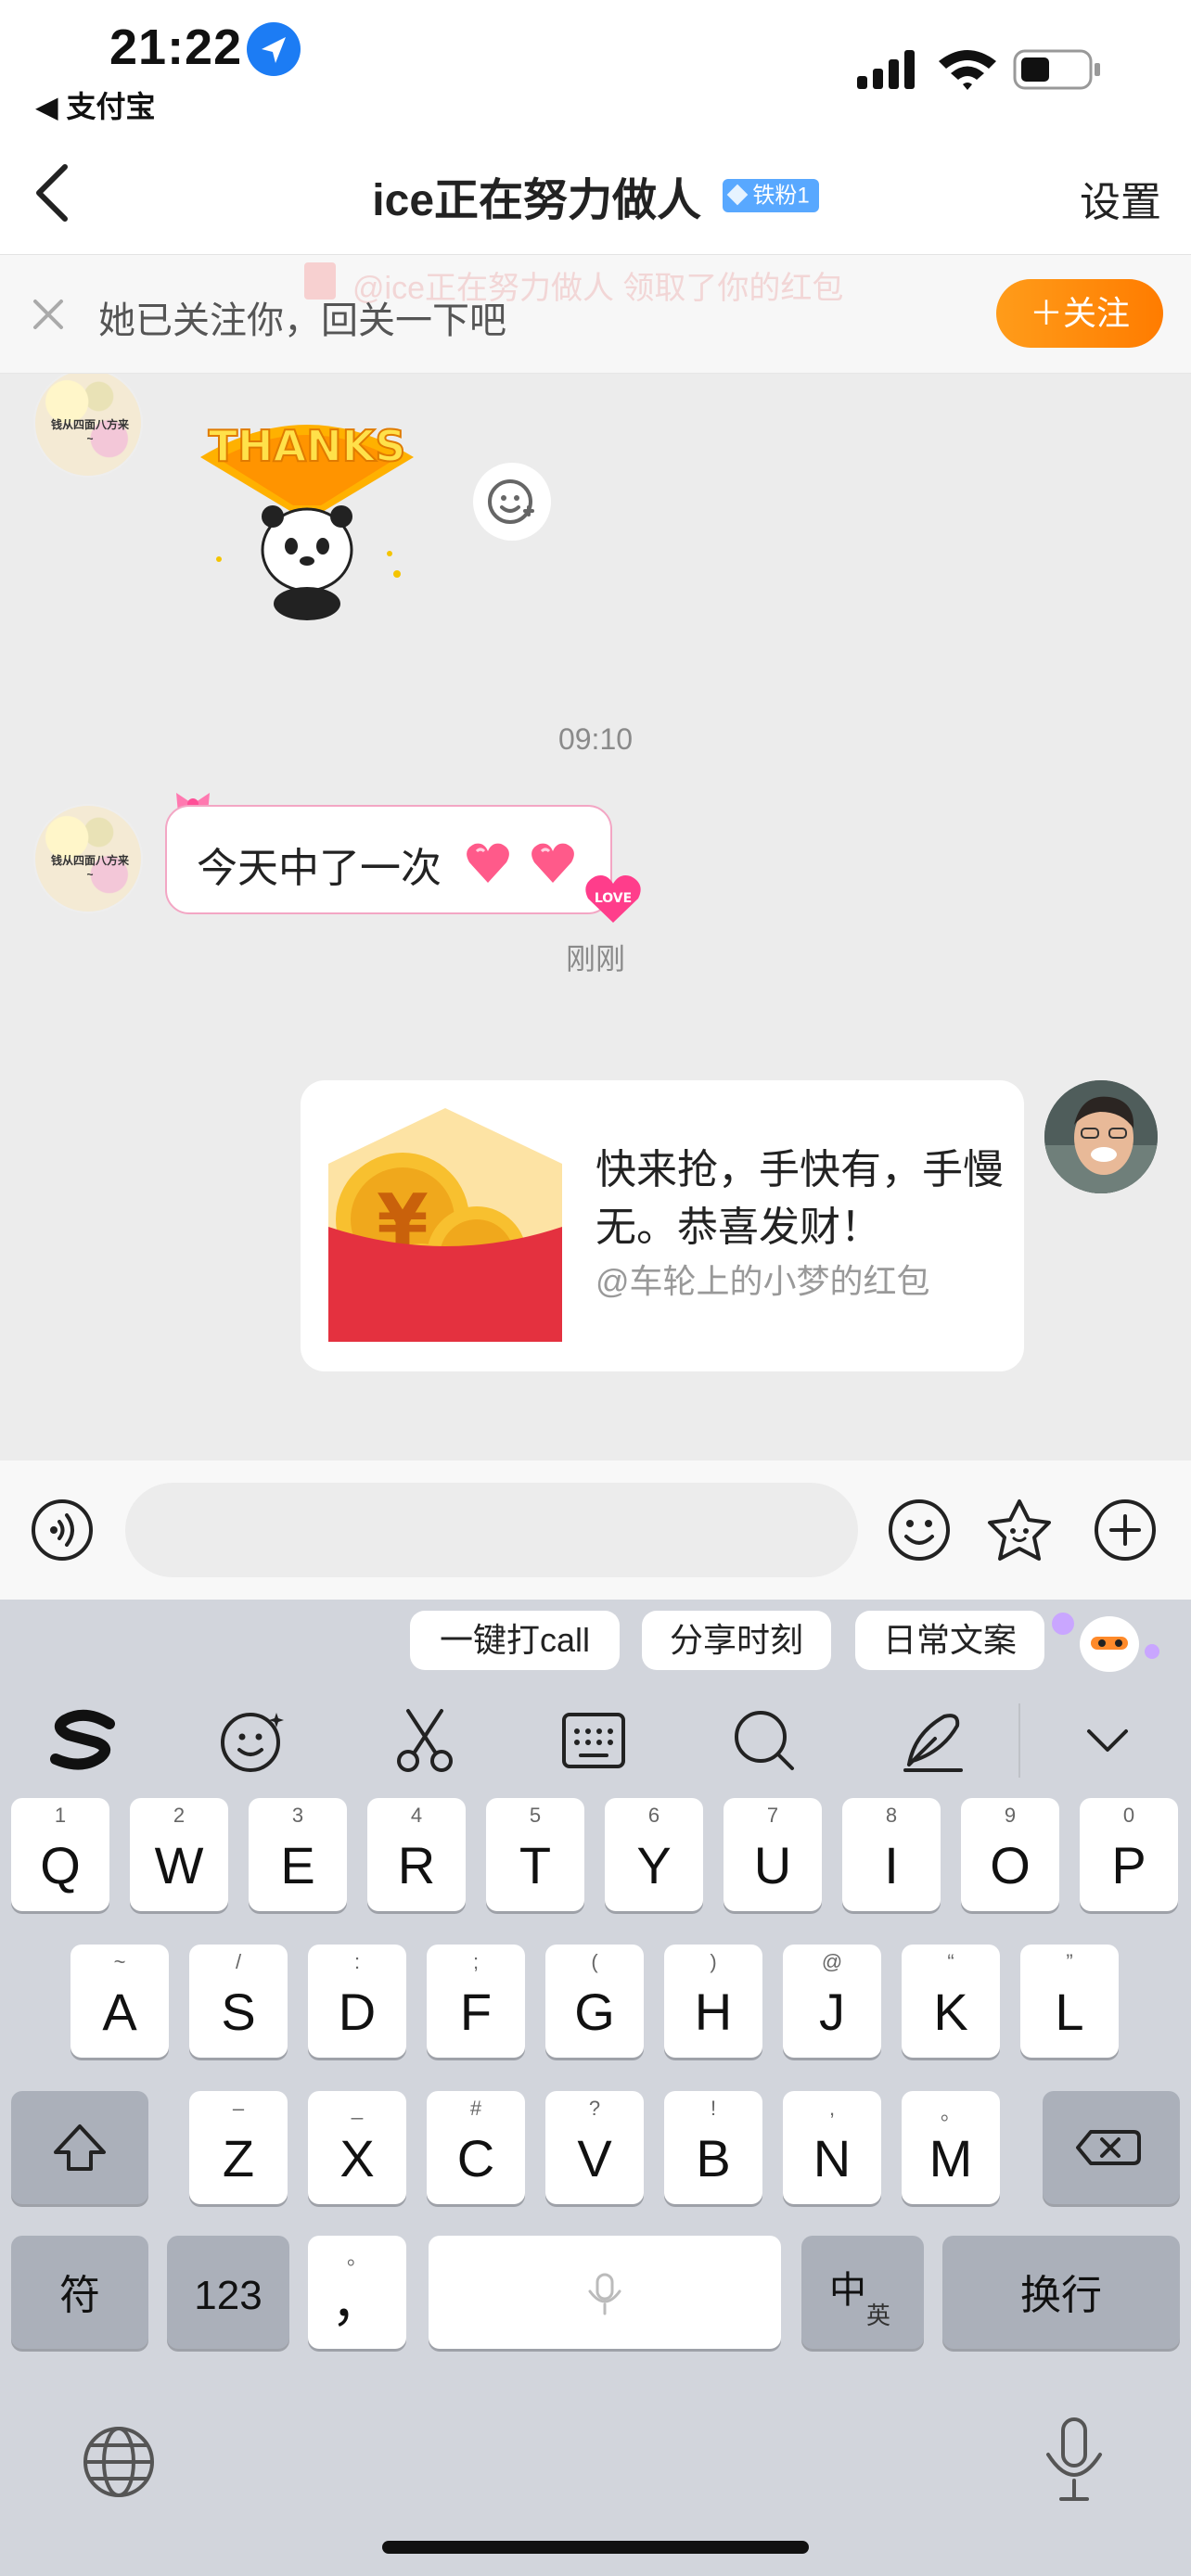  I want to click on key-e: 3E, so click(298, 1854).